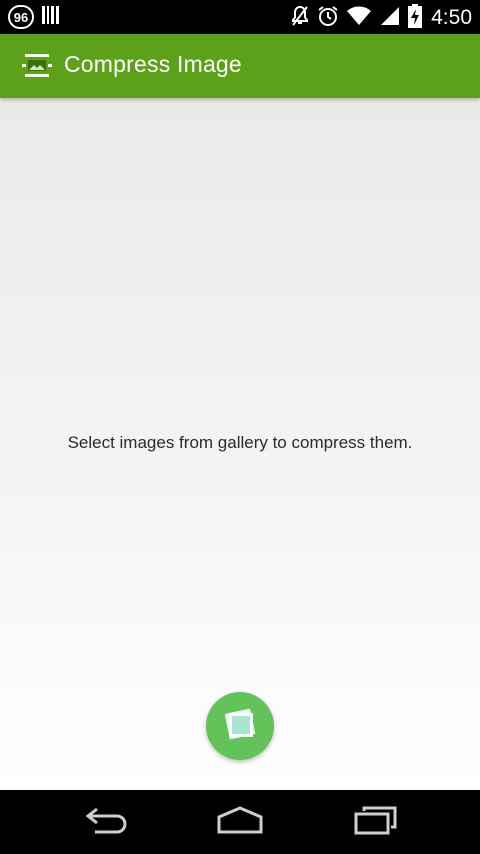  I want to click on gallery-photos-icon, so click(240, 726).